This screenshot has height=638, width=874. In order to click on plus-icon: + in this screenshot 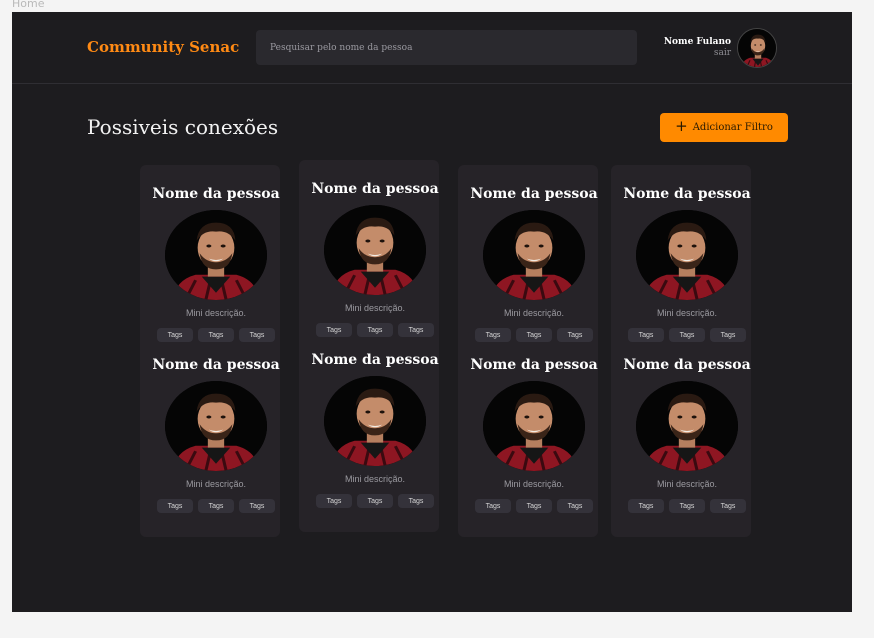, I will do `click(681, 126)`.